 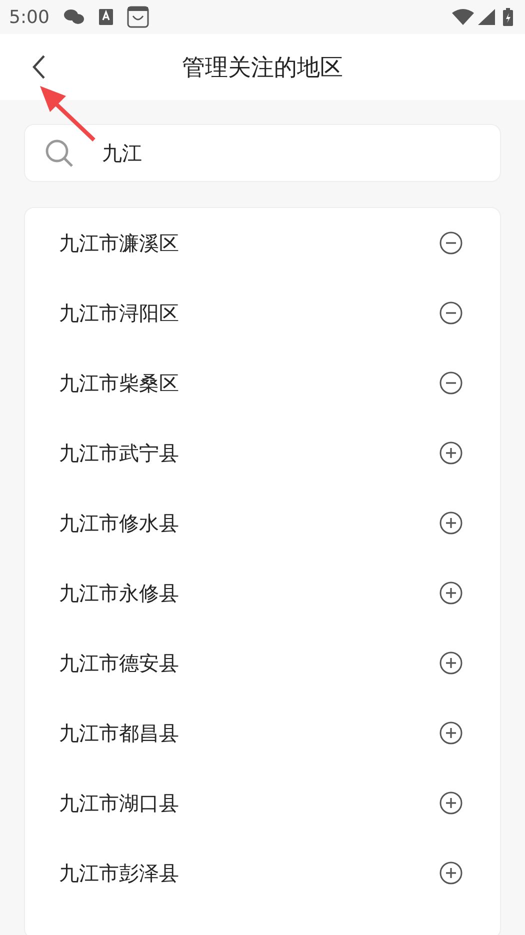 I want to click on battery-icon, so click(x=508, y=17).